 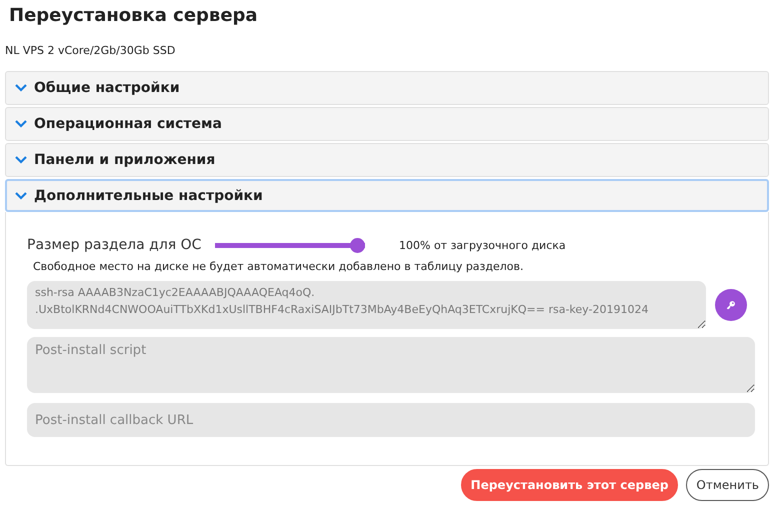 What do you see at coordinates (90, 51) in the screenshot?
I see `server-plan: NL VPS 2 vCore/2Gb/30Gb SSD` at bounding box center [90, 51].